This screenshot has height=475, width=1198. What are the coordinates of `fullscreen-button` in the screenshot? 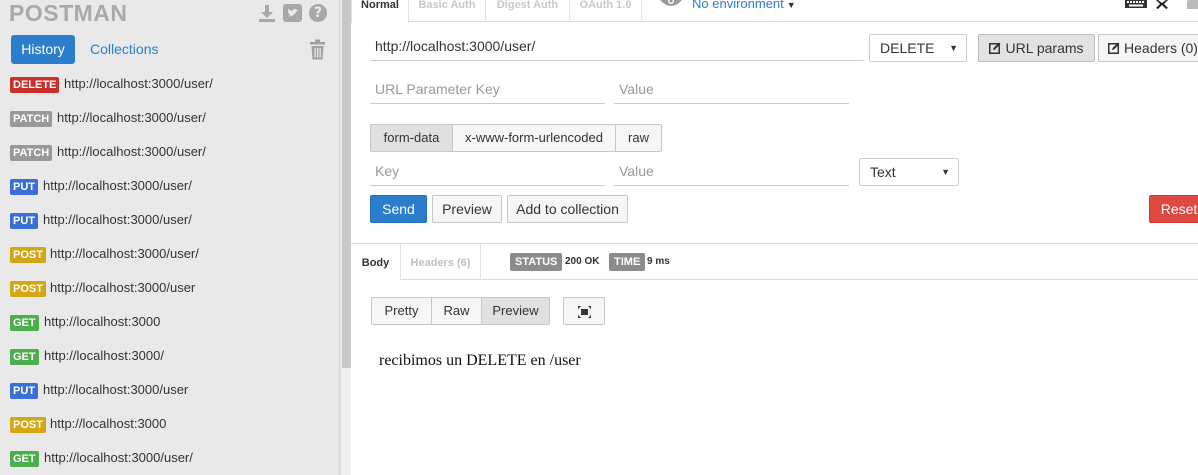 It's located at (584, 311).